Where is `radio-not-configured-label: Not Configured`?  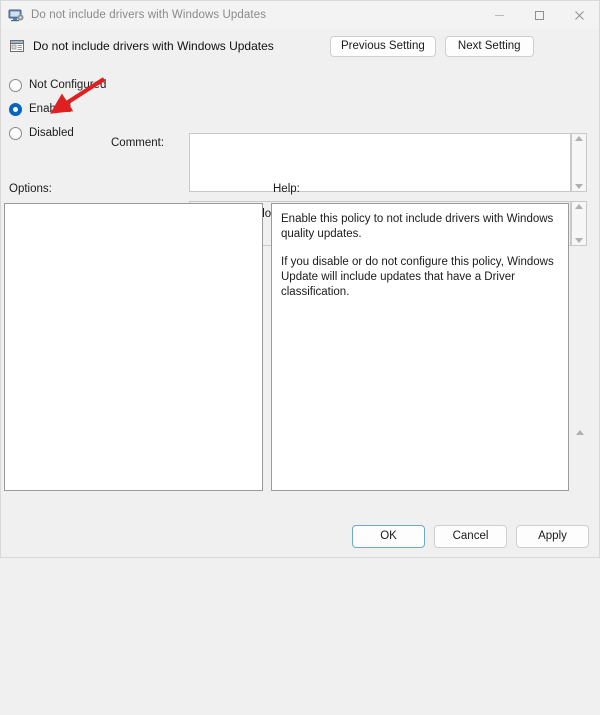 radio-not-configured-label: Not Configured is located at coordinates (68, 85).